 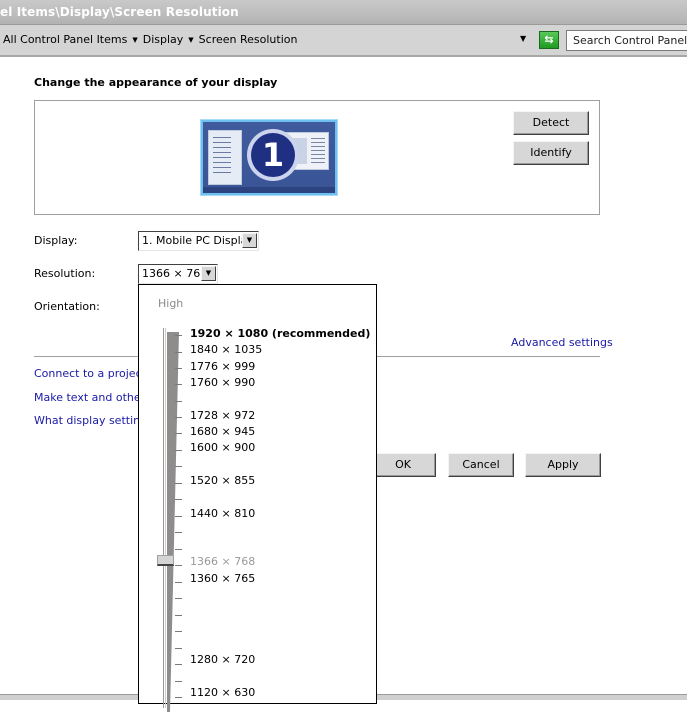 I want to click on resolution-option: 1120 × 630, so click(x=222, y=692).